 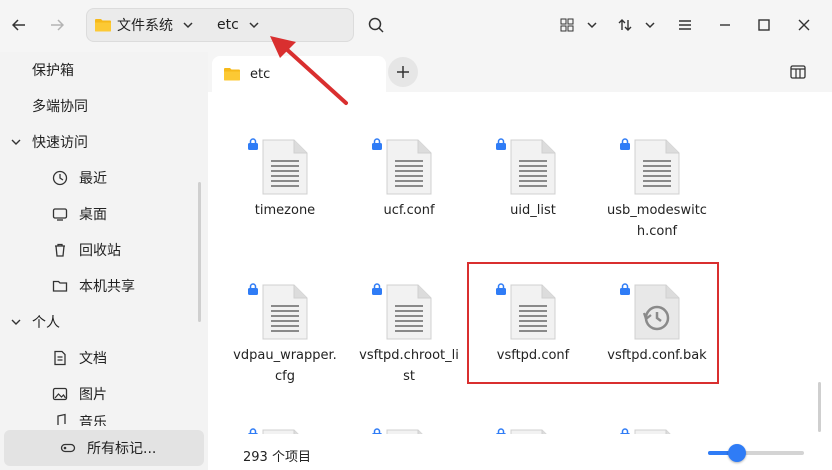 I want to click on file-name: vsftpd.chroot_li st, so click(x=409, y=366).